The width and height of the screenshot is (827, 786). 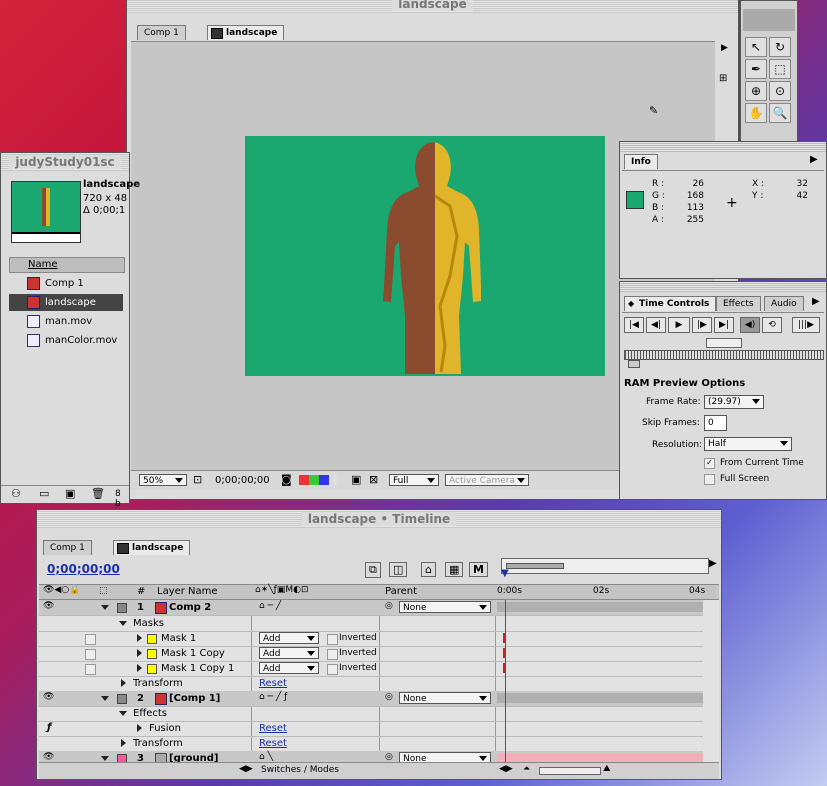 I want to click on effects-group-row: Effects, so click(x=371, y=714).